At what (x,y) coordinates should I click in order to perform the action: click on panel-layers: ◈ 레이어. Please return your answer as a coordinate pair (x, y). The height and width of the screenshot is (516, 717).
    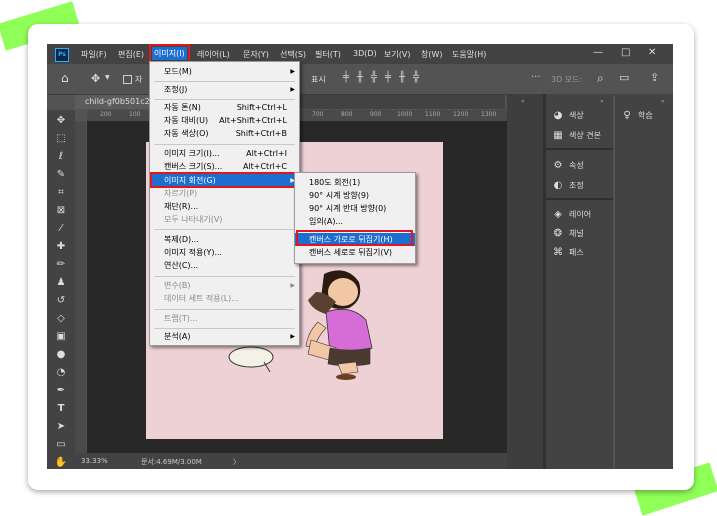
    Looking at the image, I should click on (571, 214).